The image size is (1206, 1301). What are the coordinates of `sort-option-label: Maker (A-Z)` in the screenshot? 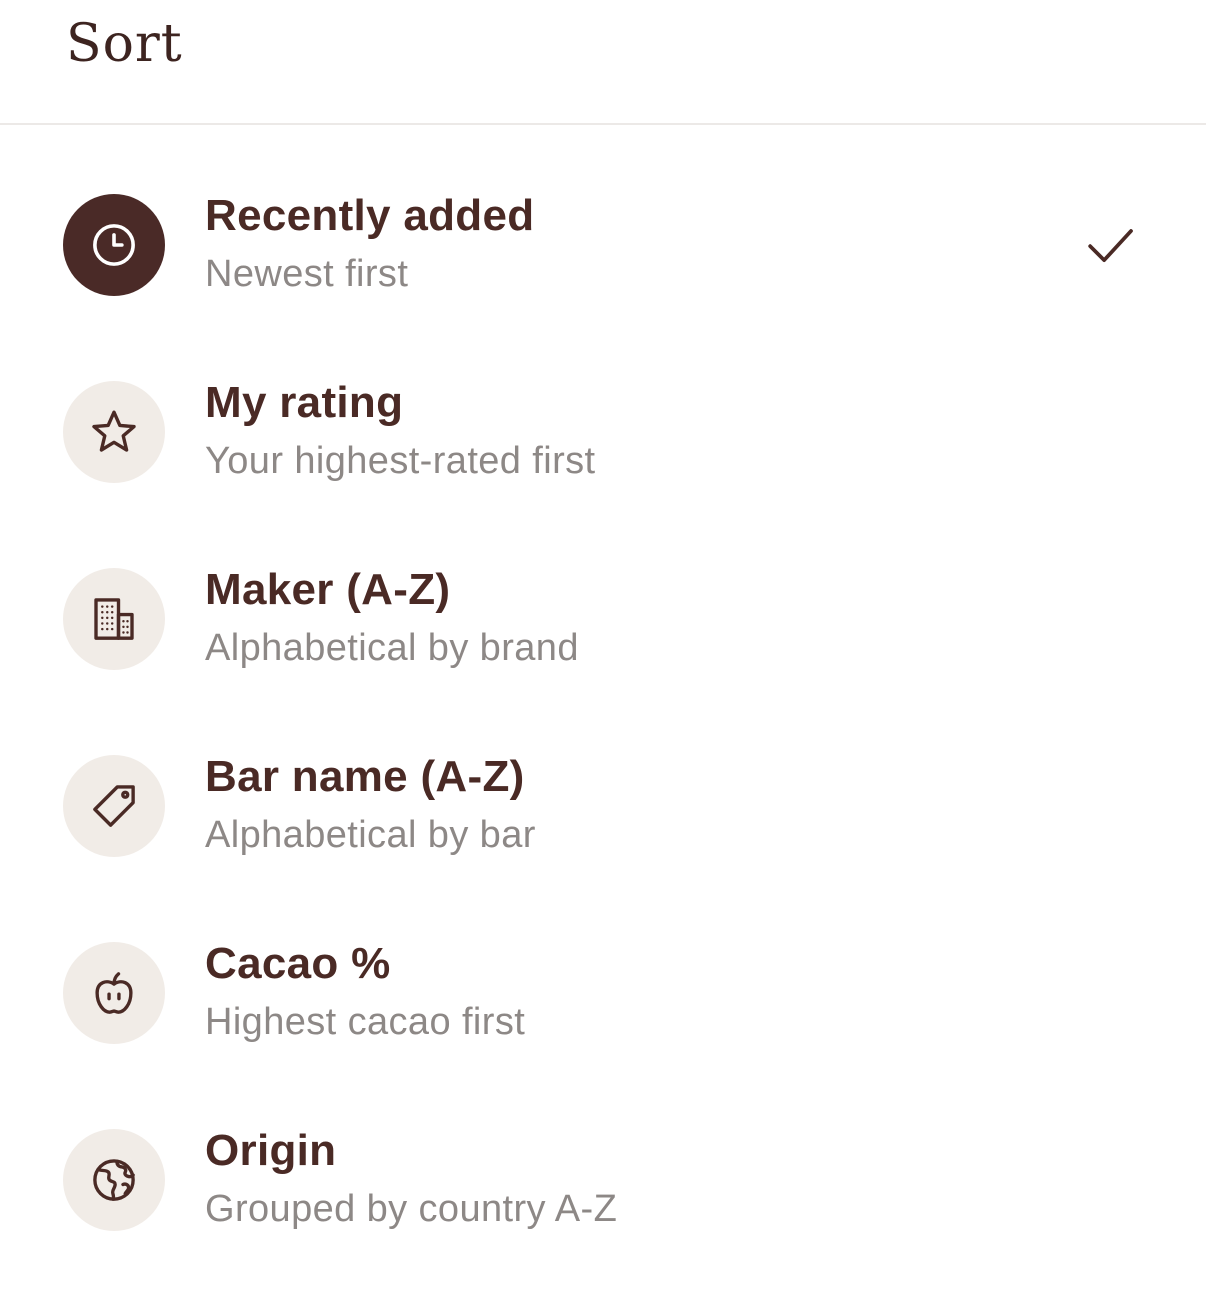 It's located at (328, 589).